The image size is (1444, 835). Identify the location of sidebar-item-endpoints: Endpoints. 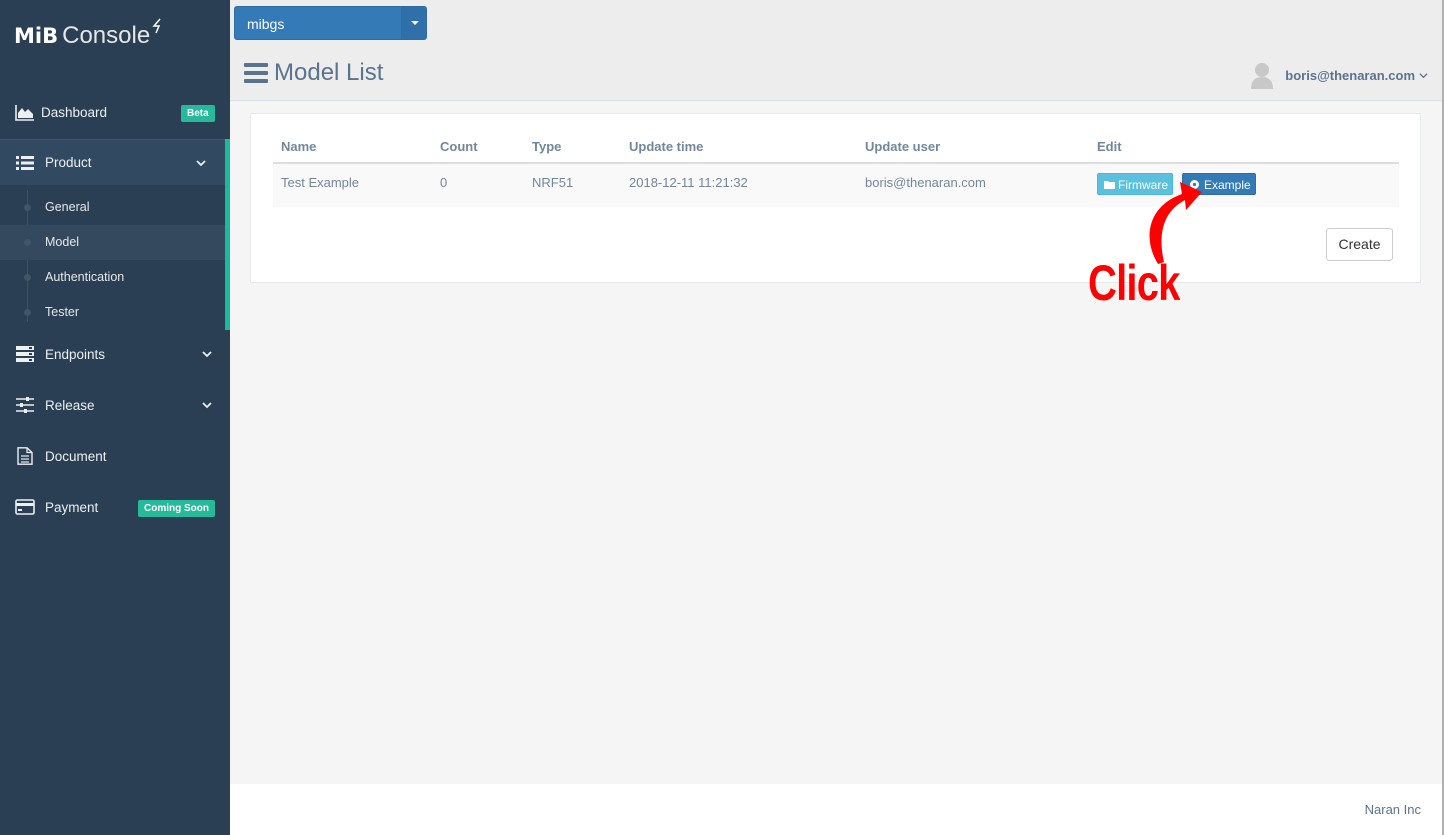
(115, 354).